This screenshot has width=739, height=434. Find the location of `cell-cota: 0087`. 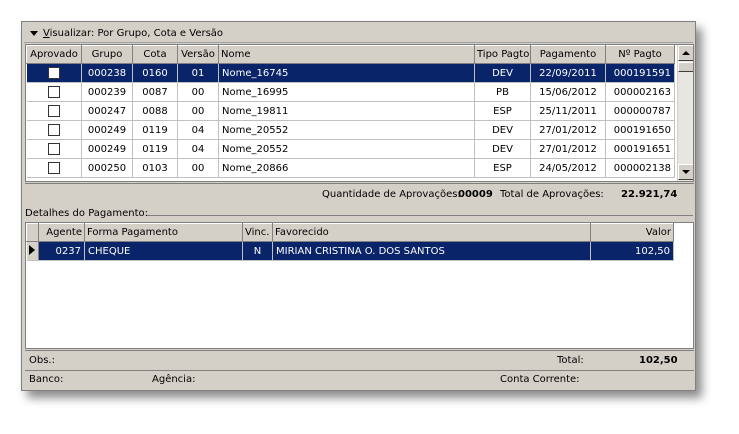

cell-cota: 0087 is located at coordinates (155, 92).